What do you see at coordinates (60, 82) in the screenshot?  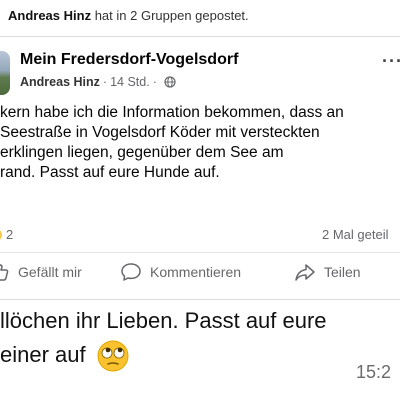 I see `post-author: Andreas Hinz` at bounding box center [60, 82].